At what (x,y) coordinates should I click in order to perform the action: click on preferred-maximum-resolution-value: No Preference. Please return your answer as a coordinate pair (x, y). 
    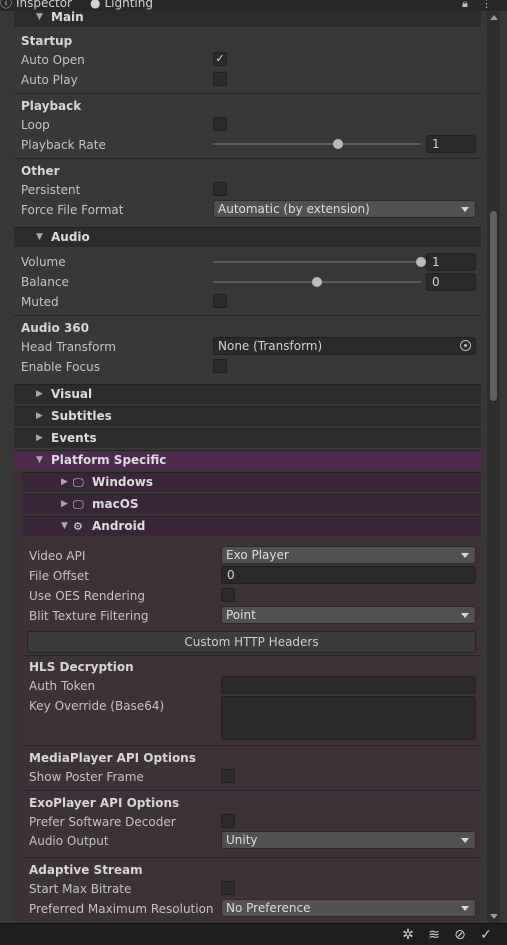
    Looking at the image, I should click on (268, 908).